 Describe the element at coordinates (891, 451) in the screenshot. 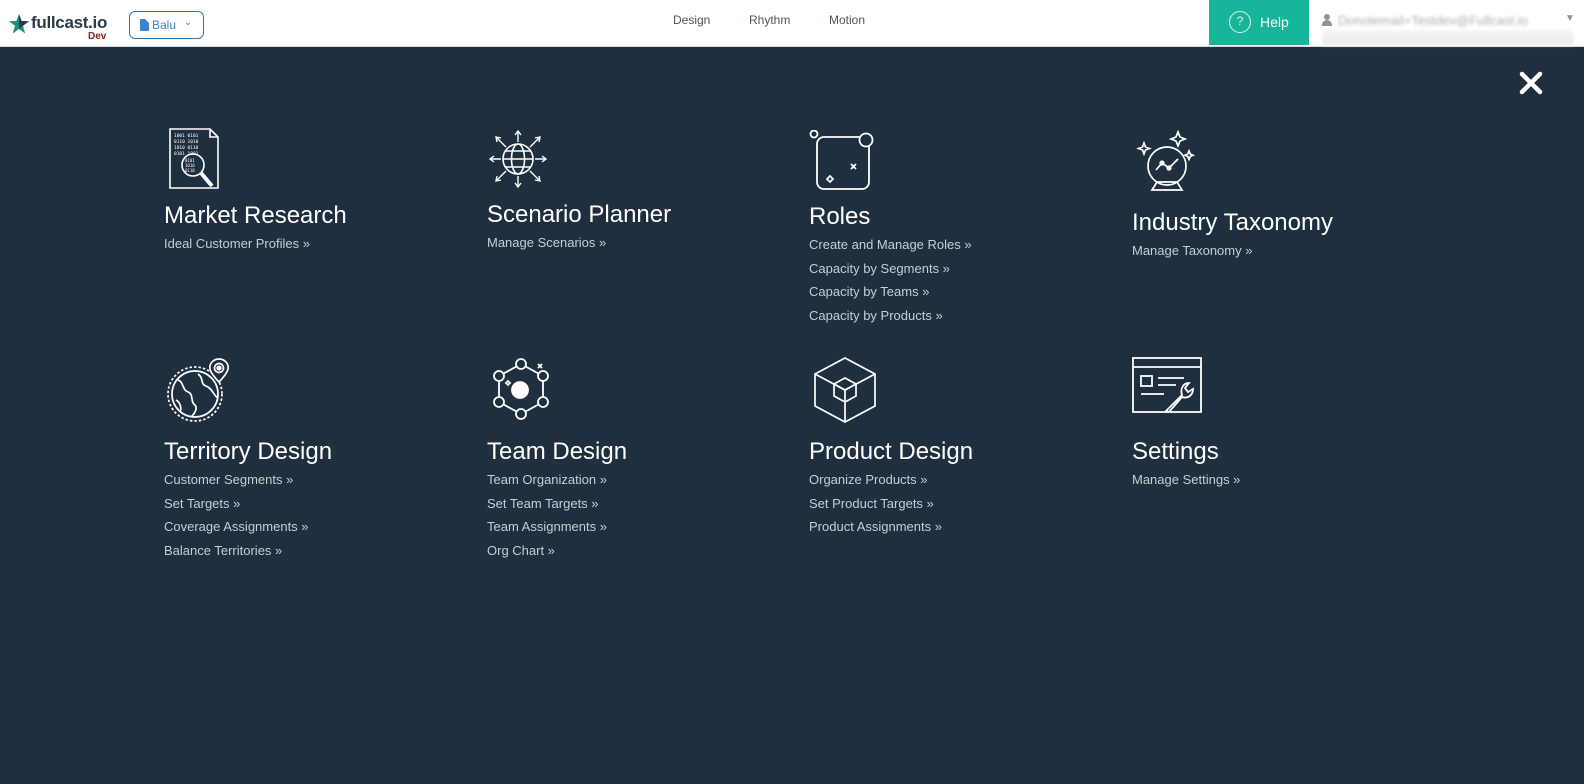

I see `module-title: Product Design` at that location.